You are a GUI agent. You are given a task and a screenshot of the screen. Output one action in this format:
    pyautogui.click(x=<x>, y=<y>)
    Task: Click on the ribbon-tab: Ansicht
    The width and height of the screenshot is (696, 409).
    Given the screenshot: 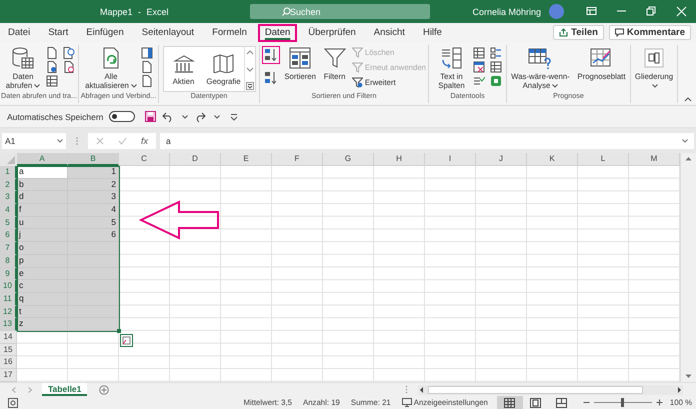 What is the action you would take?
    pyautogui.click(x=389, y=33)
    